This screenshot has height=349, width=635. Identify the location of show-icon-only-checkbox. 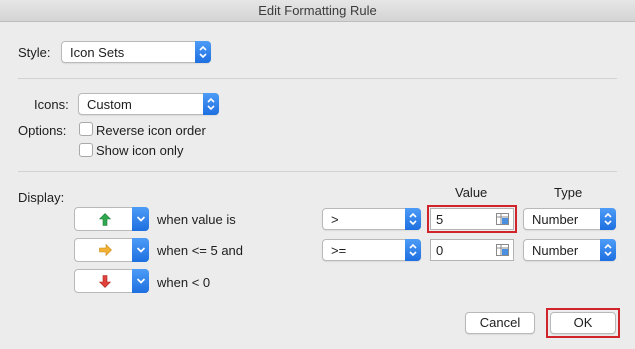
(86, 150).